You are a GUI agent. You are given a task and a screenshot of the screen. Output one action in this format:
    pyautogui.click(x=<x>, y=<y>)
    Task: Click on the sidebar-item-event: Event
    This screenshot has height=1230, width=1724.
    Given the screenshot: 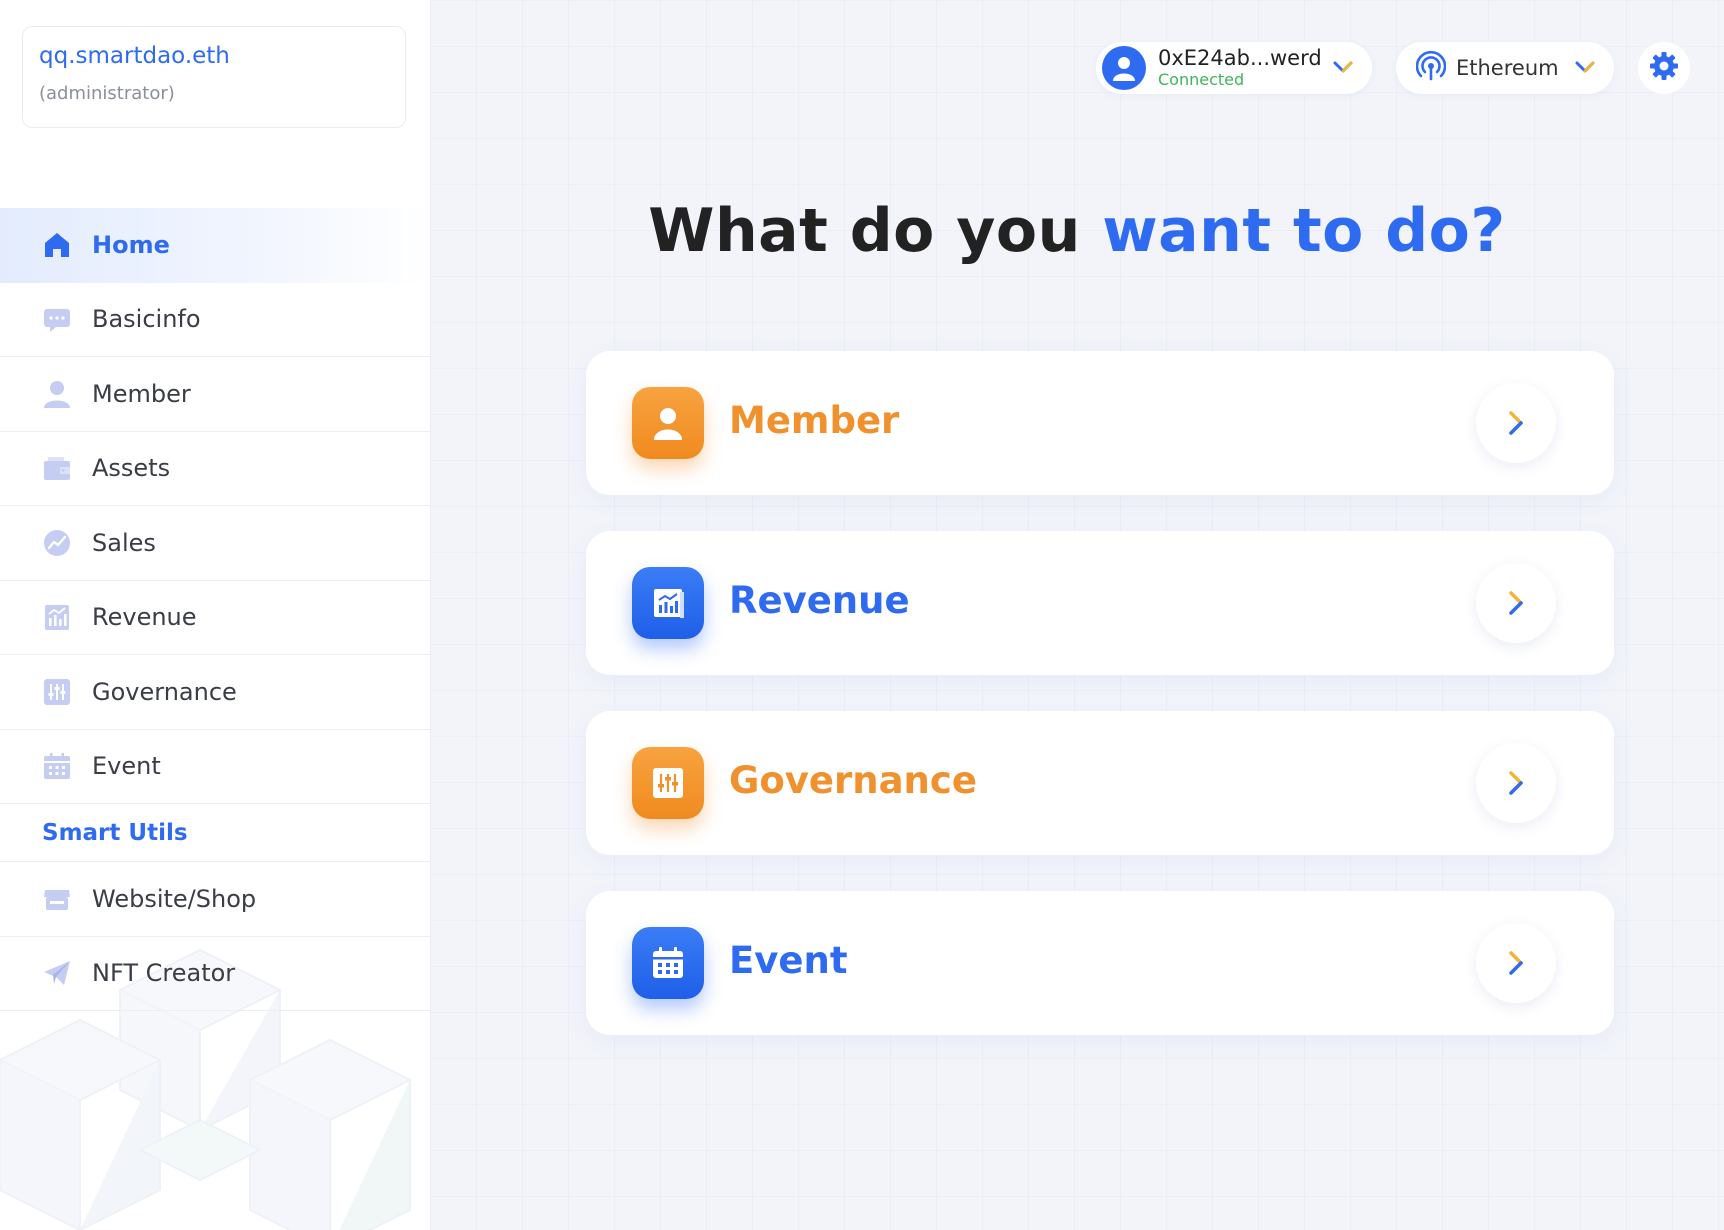 What is the action you would take?
    pyautogui.click(x=215, y=767)
    